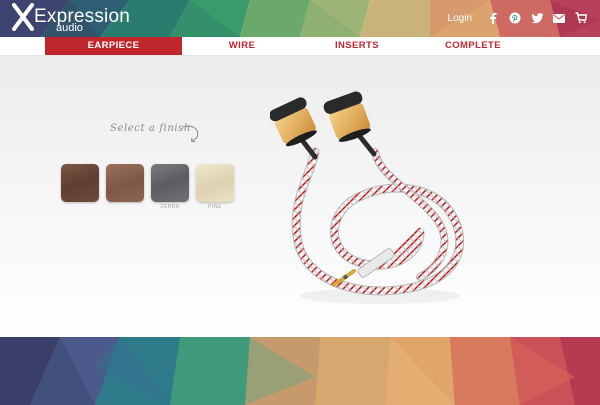 This screenshot has height=405, width=600. I want to click on pinterest-icon, so click(515, 18).